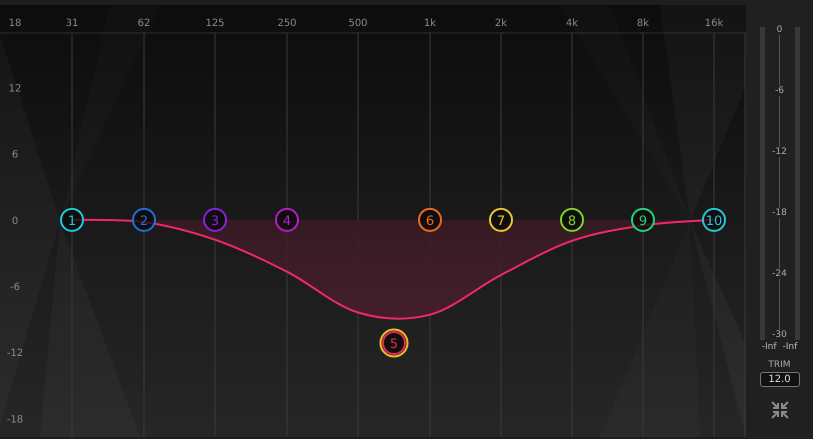  What do you see at coordinates (15, 89) in the screenshot?
I see `gain-label: 12` at bounding box center [15, 89].